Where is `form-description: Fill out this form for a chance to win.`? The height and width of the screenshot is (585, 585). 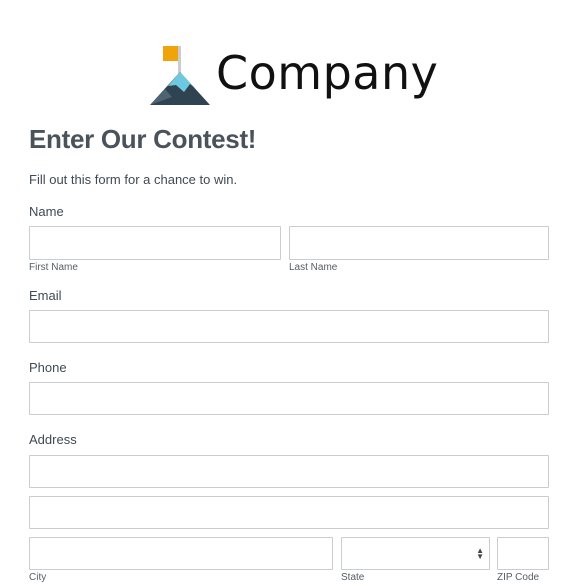 form-description: Fill out this form for a chance to win. is located at coordinates (133, 179).